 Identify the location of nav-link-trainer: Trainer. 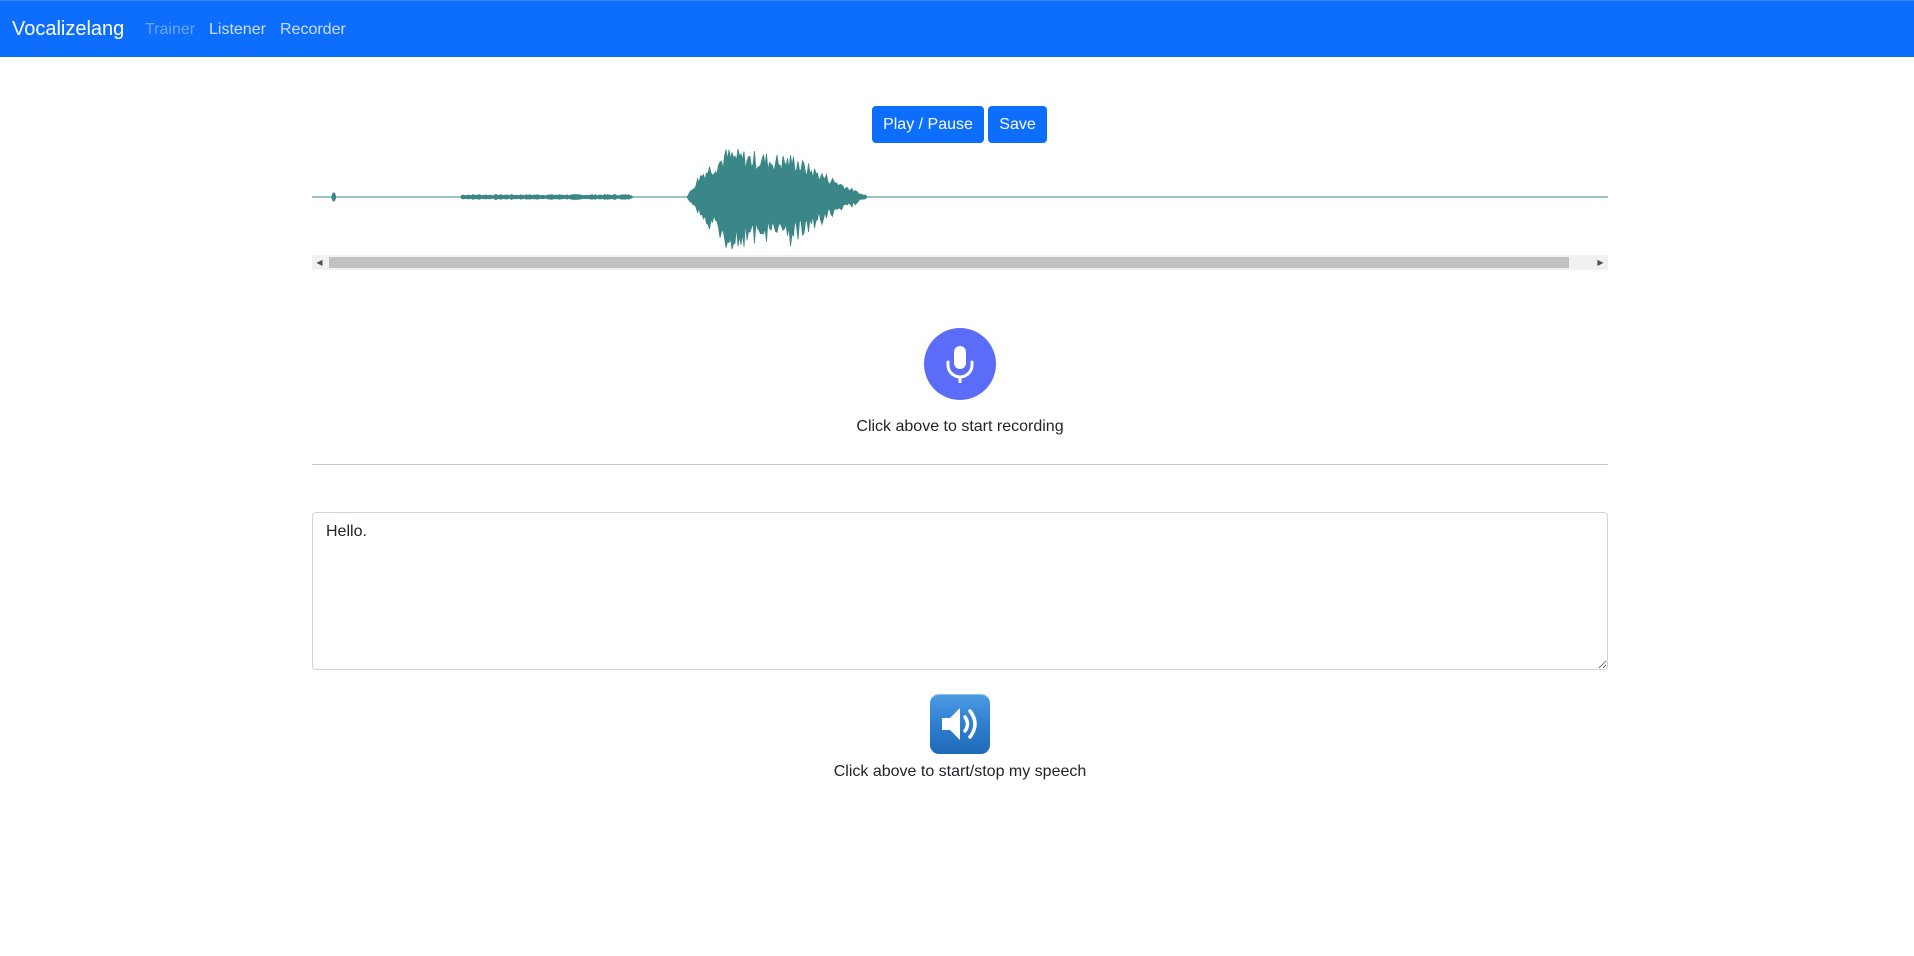
(170, 29).